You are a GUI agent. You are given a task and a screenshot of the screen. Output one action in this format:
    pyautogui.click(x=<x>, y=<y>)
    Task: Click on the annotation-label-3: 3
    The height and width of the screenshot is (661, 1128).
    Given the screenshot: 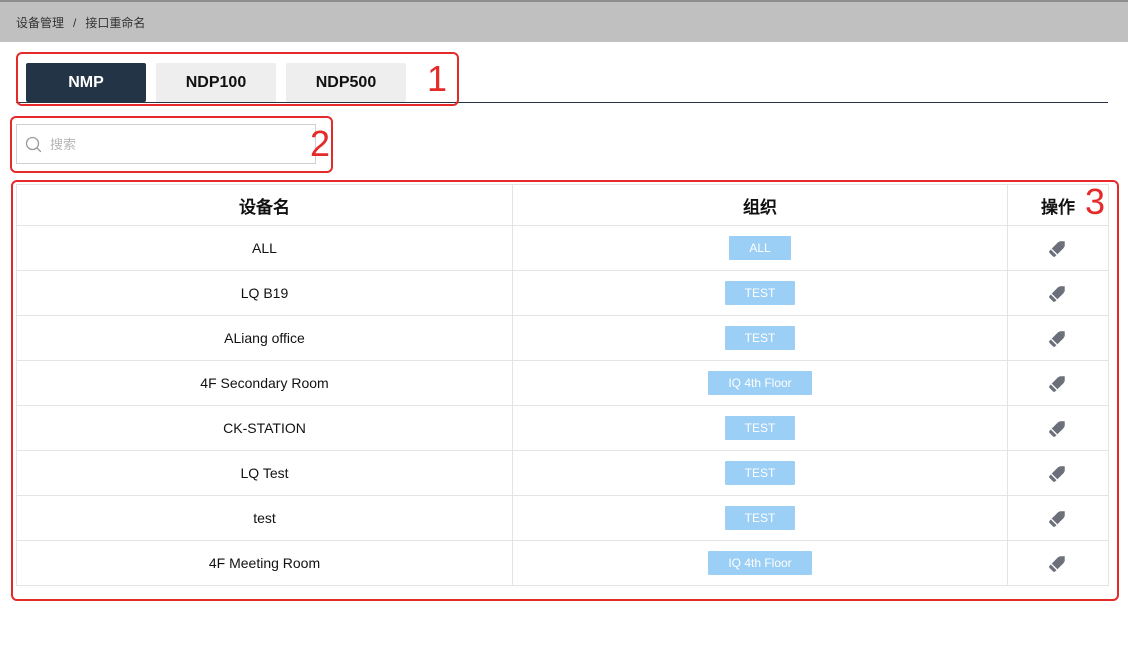 What is the action you would take?
    pyautogui.click(x=1095, y=201)
    